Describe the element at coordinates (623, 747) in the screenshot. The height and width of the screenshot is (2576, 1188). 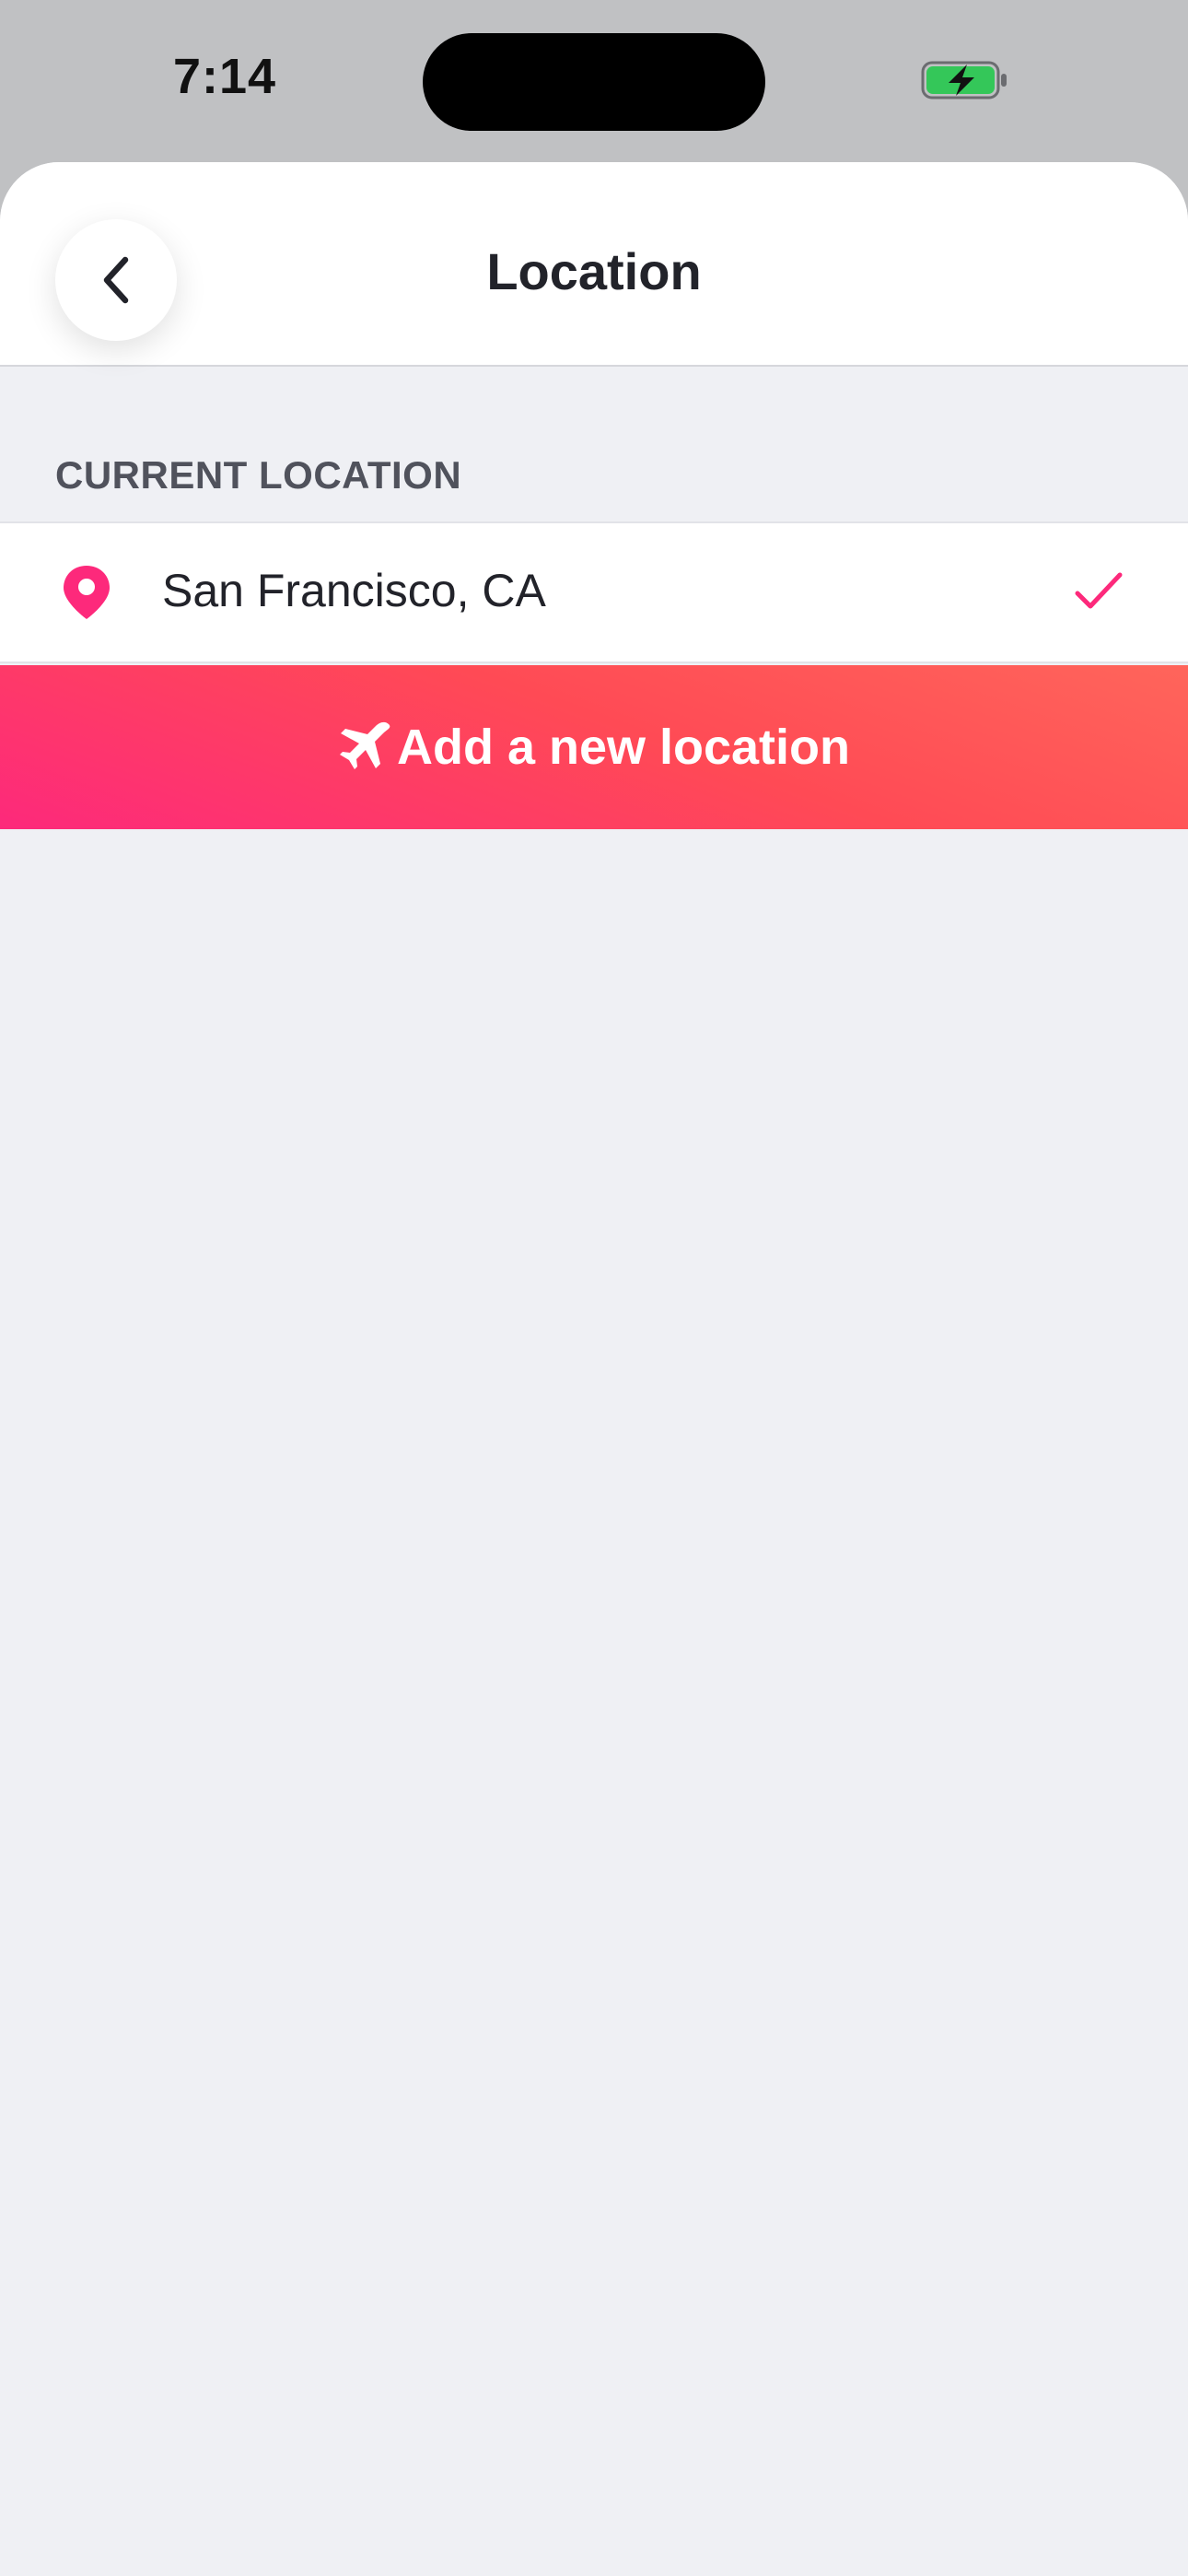
I see `add-new-location-label: Add a new location` at that location.